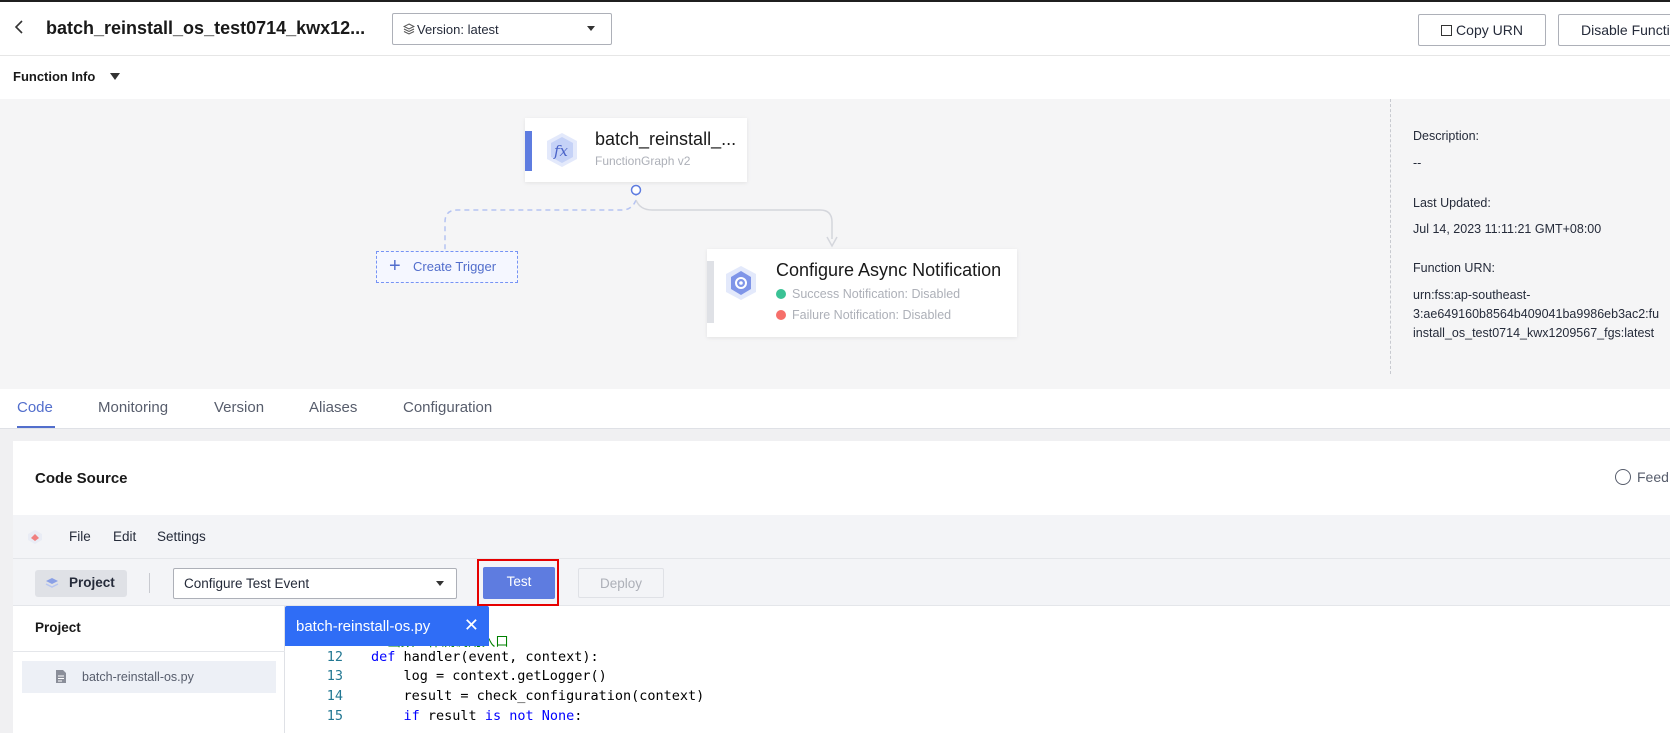 The height and width of the screenshot is (733, 1670). What do you see at coordinates (835, 78) in the screenshot?
I see `function-info-bar: Function Info` at bounding box center [835, 78].